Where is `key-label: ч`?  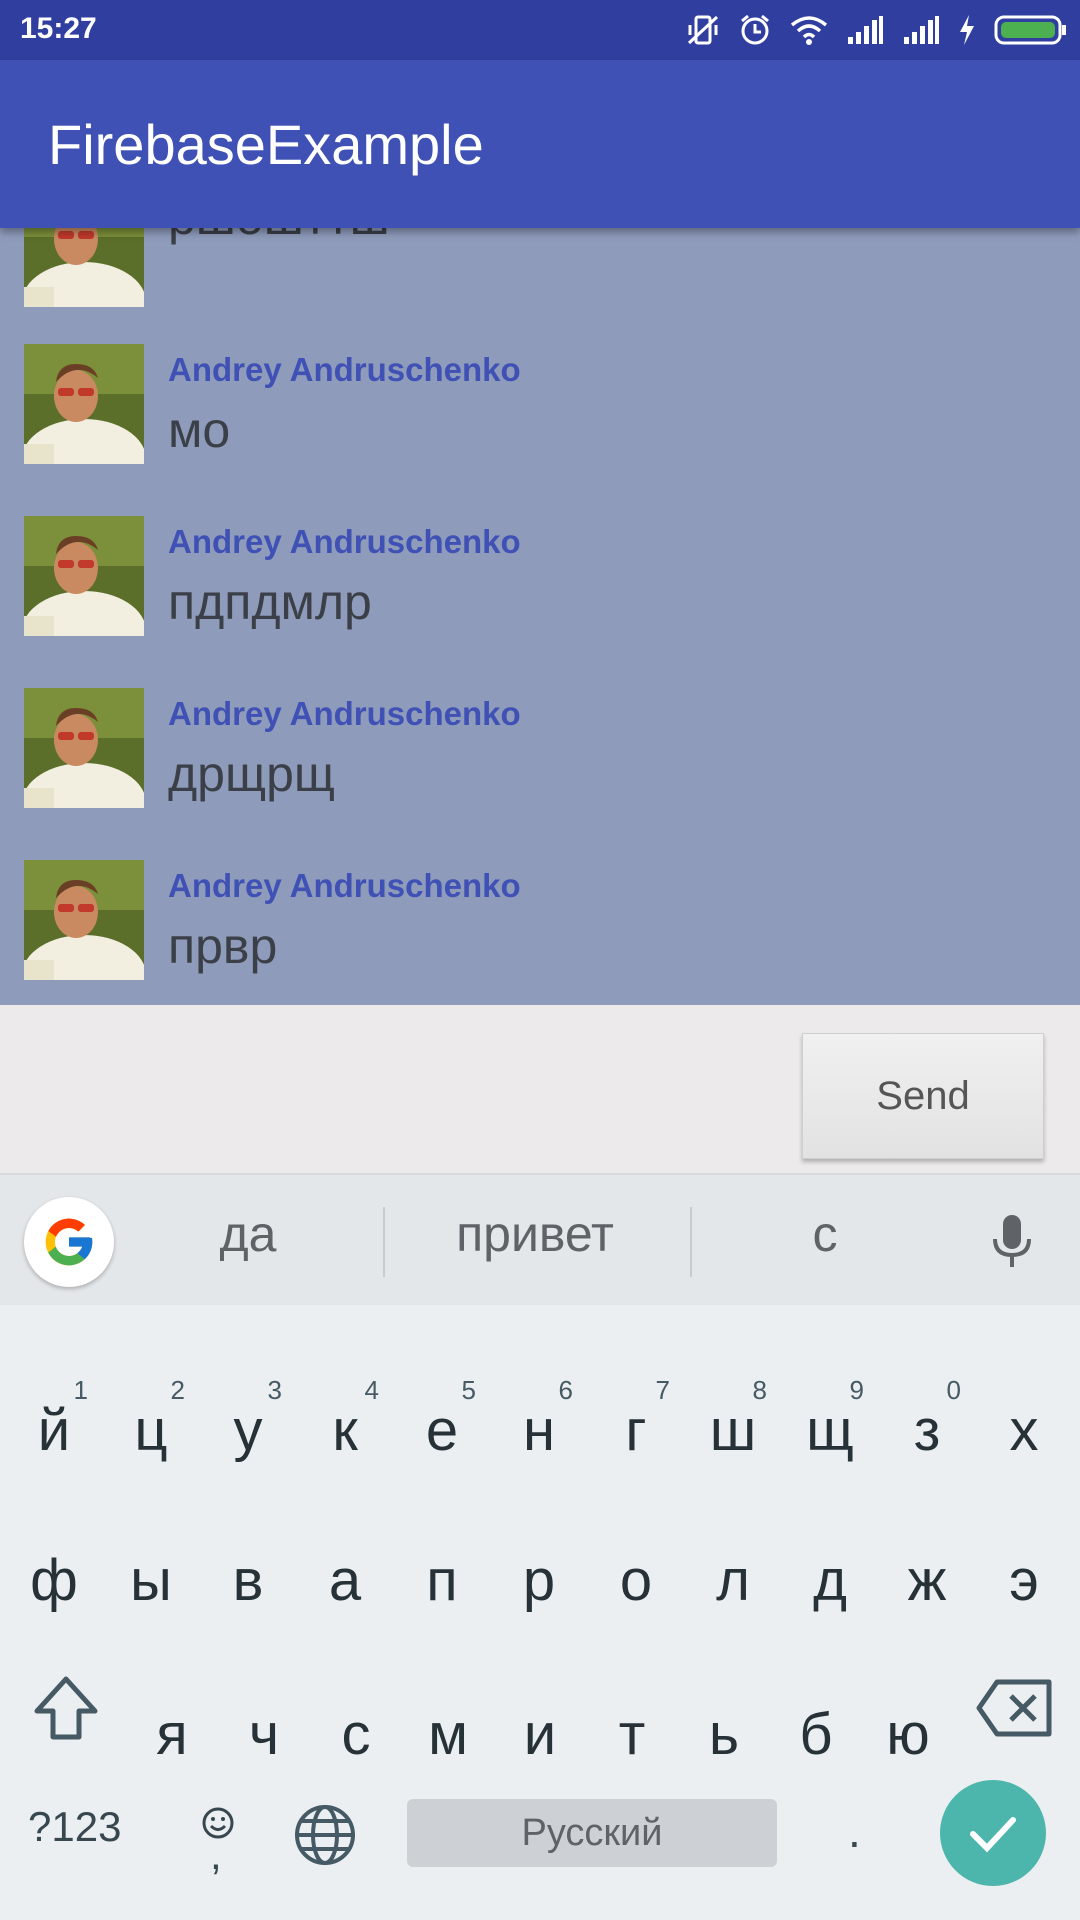 key-label: ч is located at coordinates (264, 1734).